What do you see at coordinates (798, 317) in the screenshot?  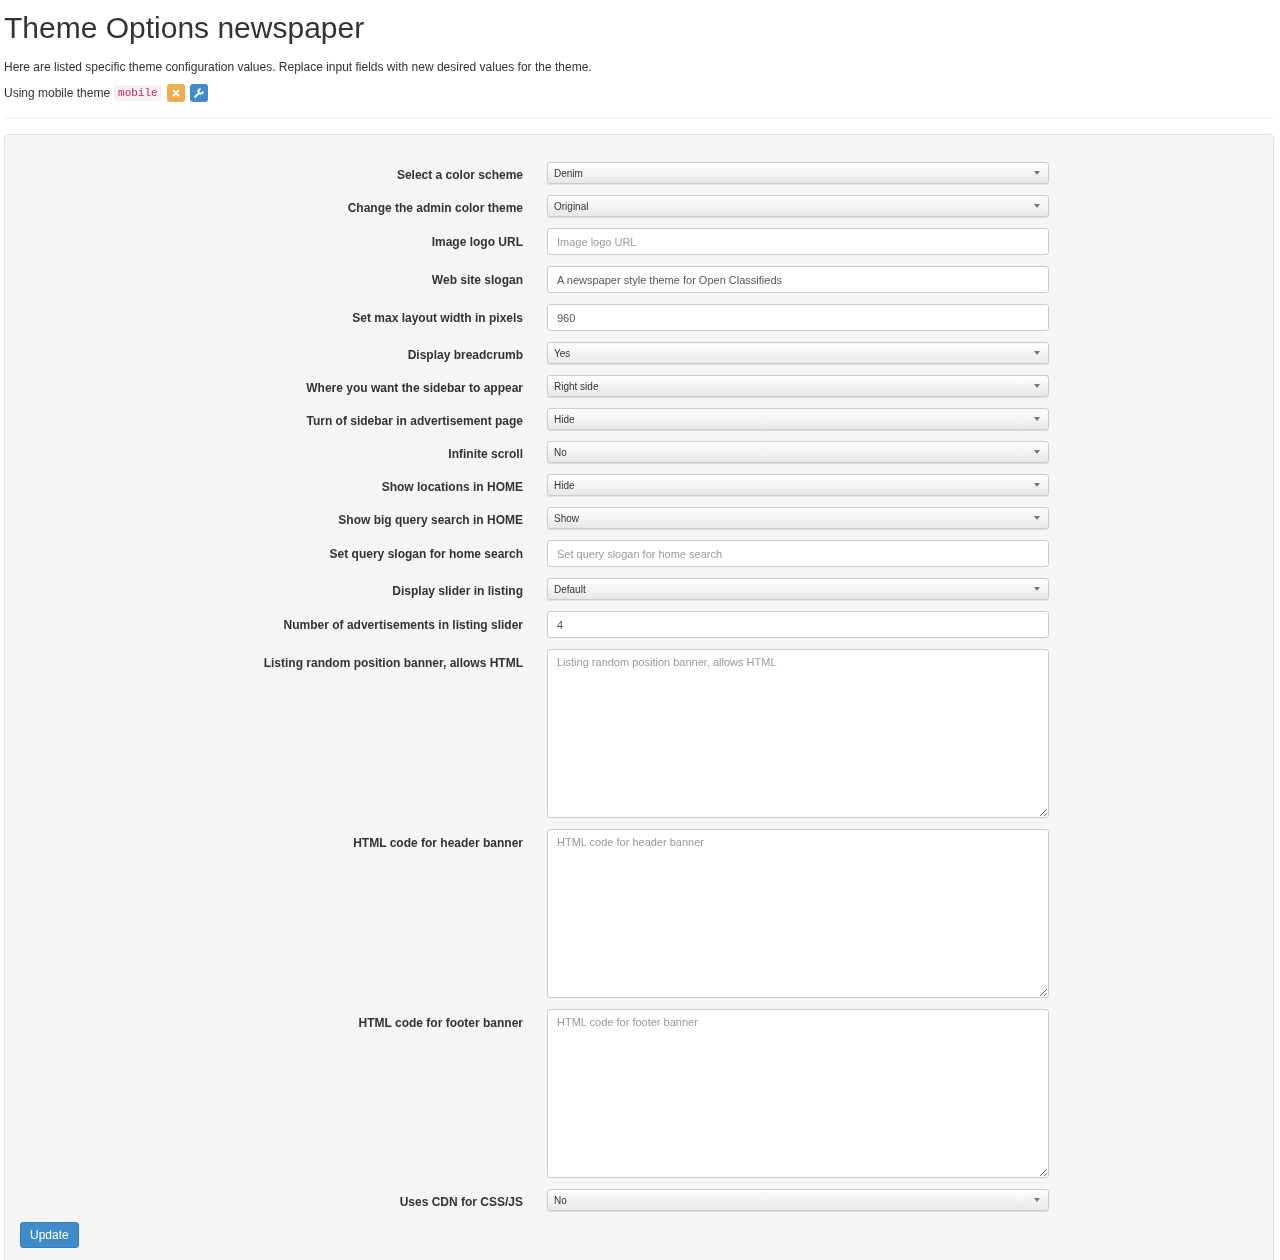 I see `input-field: 960` at bounding box center [798, 317].